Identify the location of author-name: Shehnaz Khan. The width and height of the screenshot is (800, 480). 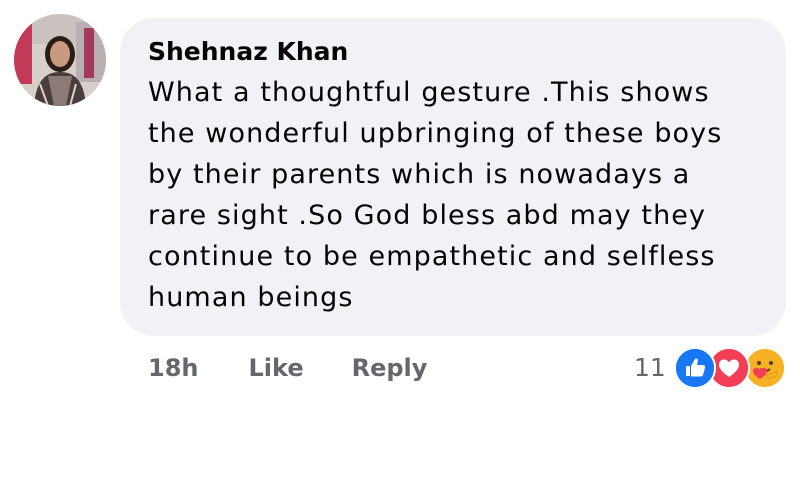
(457, 52).